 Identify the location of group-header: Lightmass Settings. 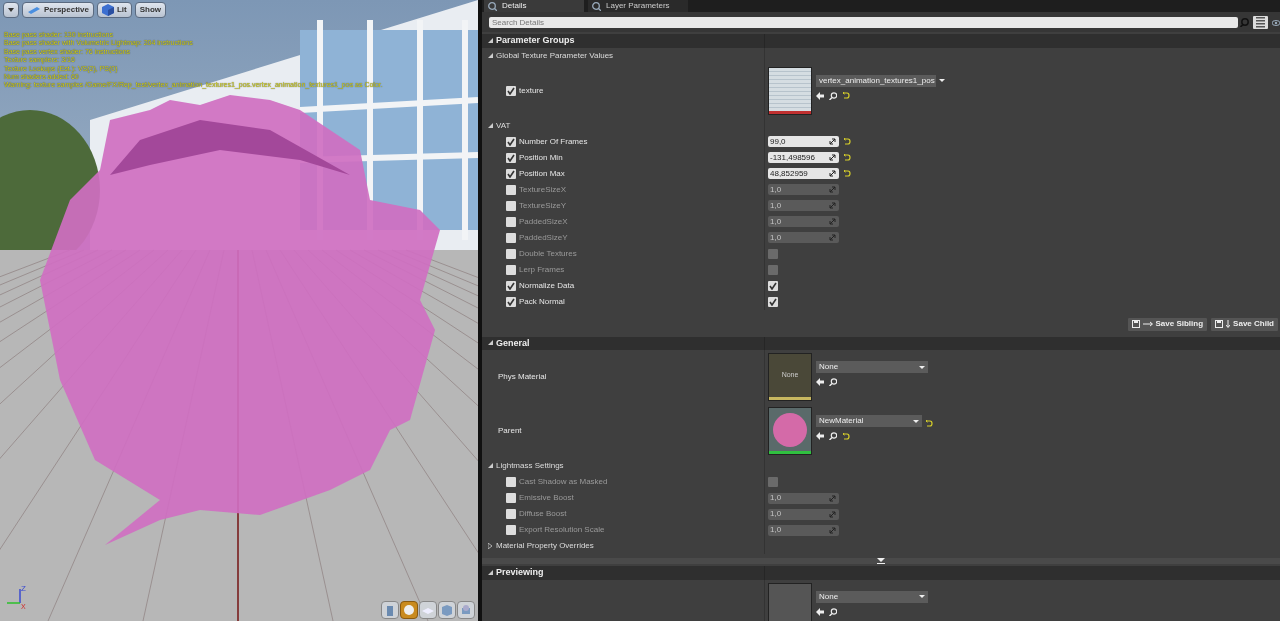
(526, 466).